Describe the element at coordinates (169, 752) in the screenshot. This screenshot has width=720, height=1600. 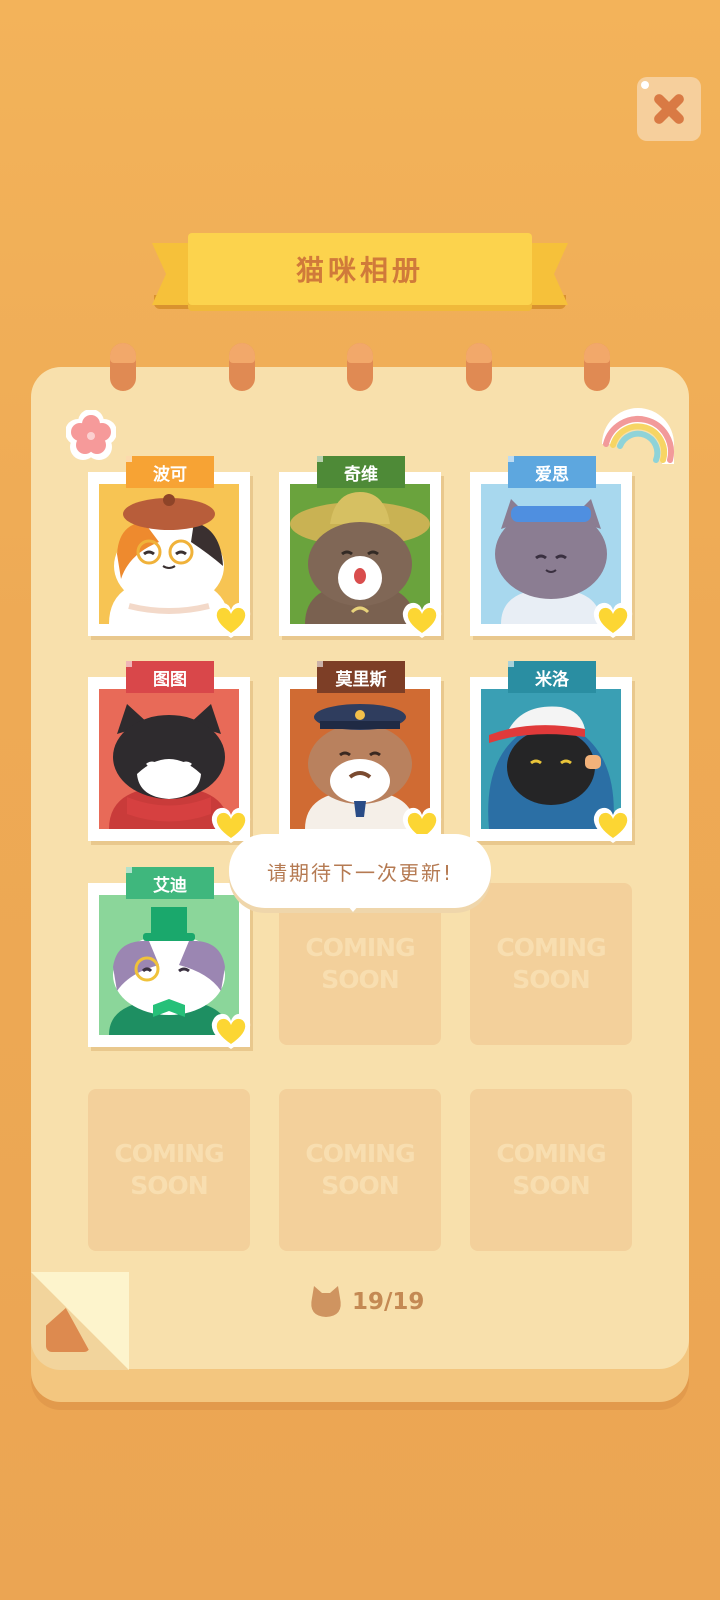
I see `cat-card-tutu: 图图` at that location.